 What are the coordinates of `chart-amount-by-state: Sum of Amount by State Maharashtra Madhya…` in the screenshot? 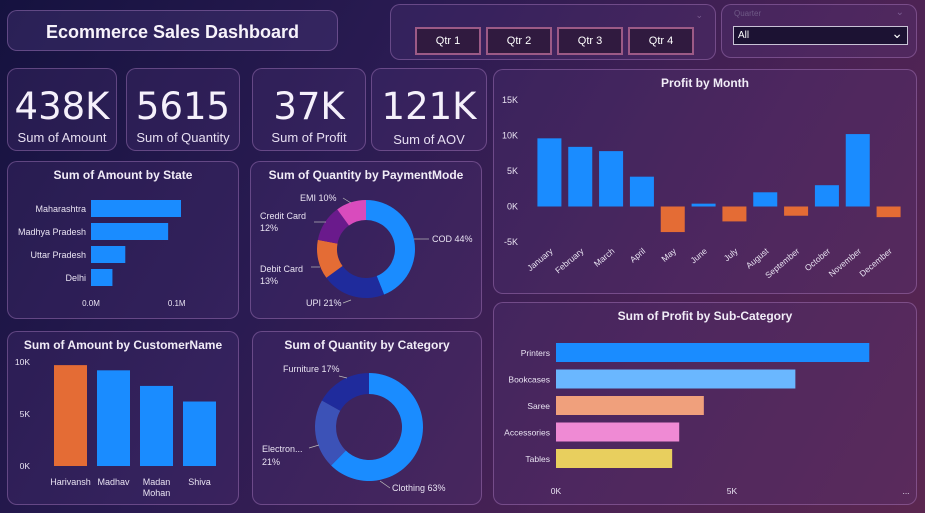 It's located at (123, 240).